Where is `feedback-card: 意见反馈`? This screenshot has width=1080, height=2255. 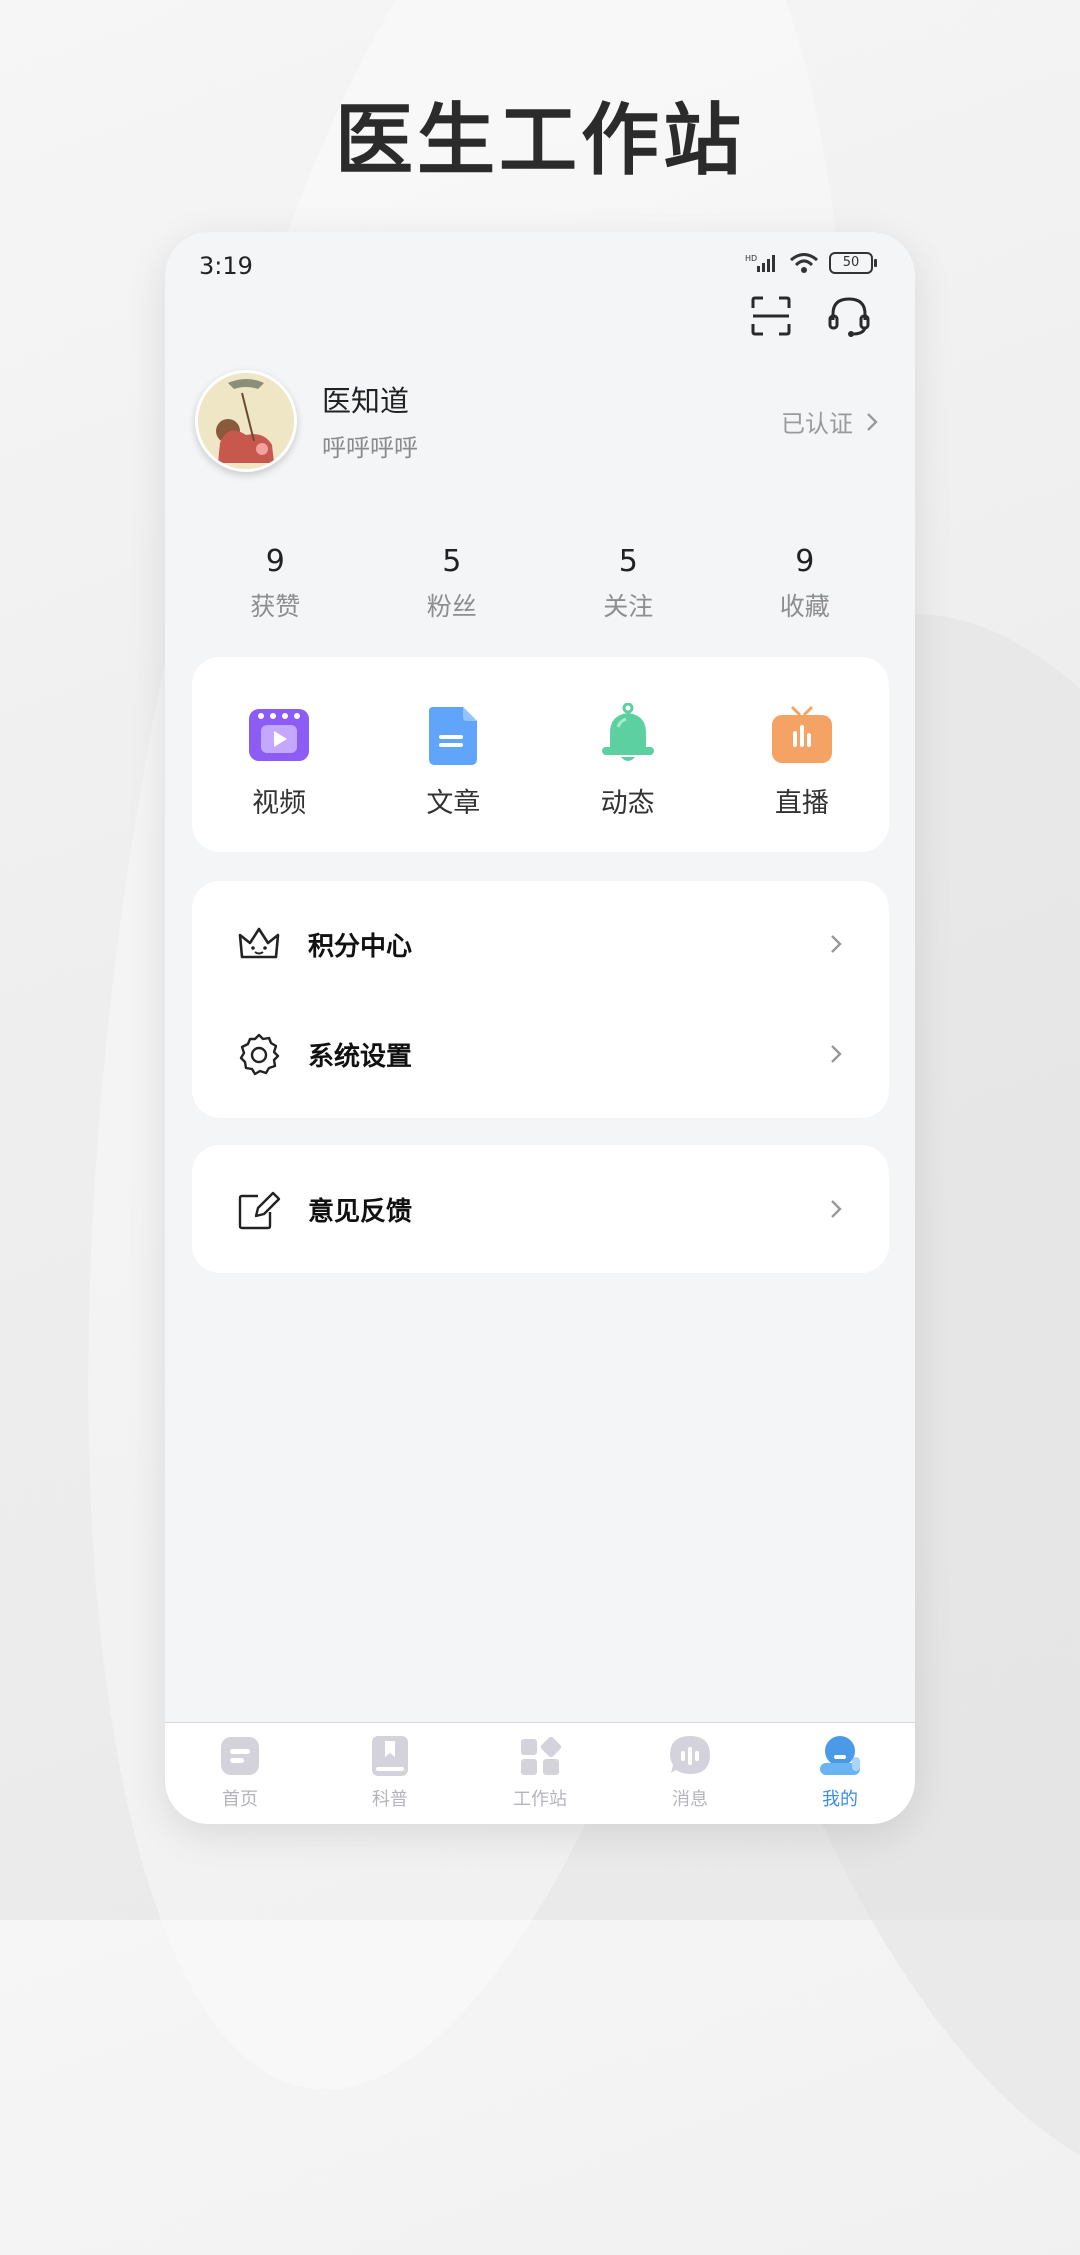
feedback-card: 意见反馈 is located at coordinates (540, 1209).